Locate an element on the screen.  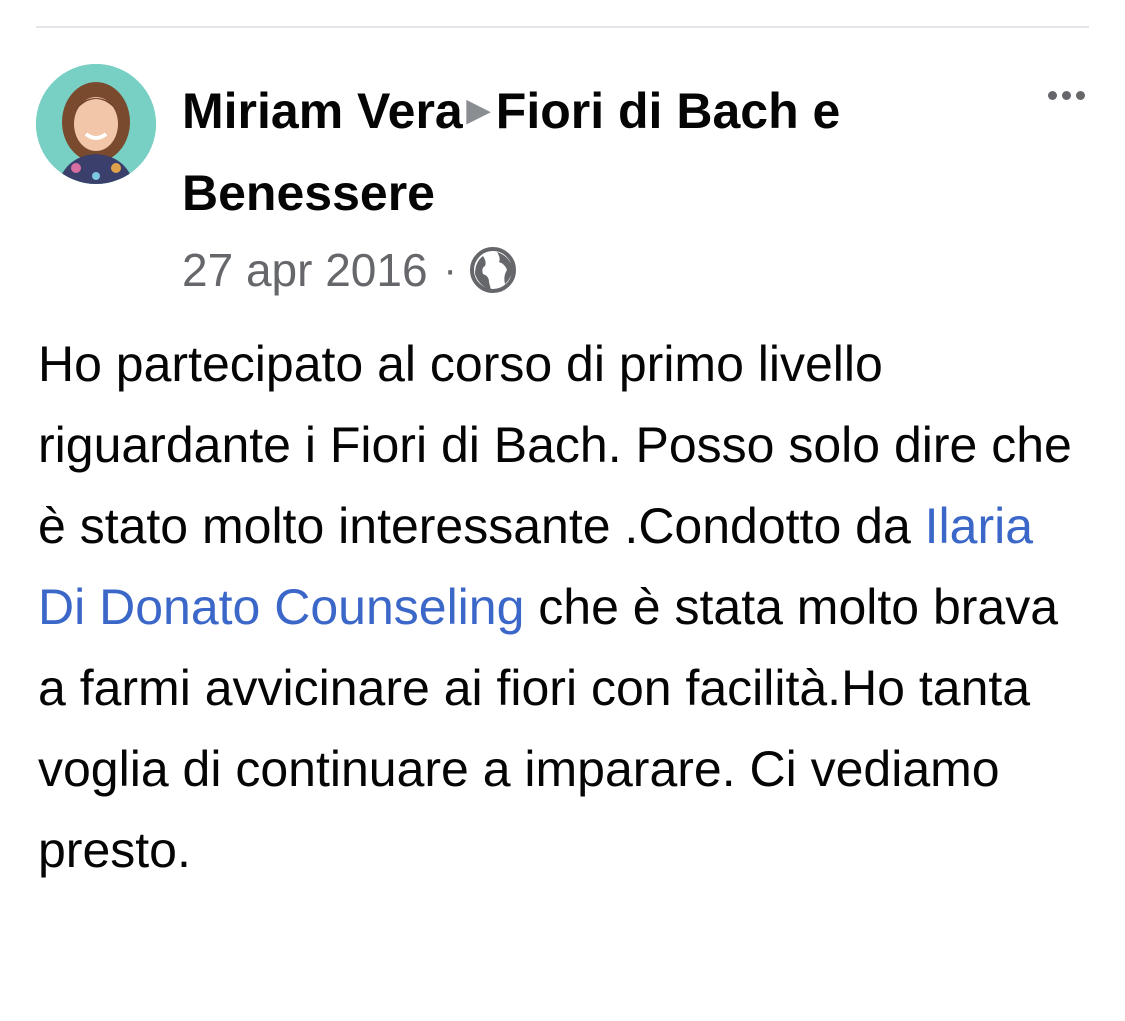
post-meta: 27 apr 2016 · is located at coordinates (349, 270).